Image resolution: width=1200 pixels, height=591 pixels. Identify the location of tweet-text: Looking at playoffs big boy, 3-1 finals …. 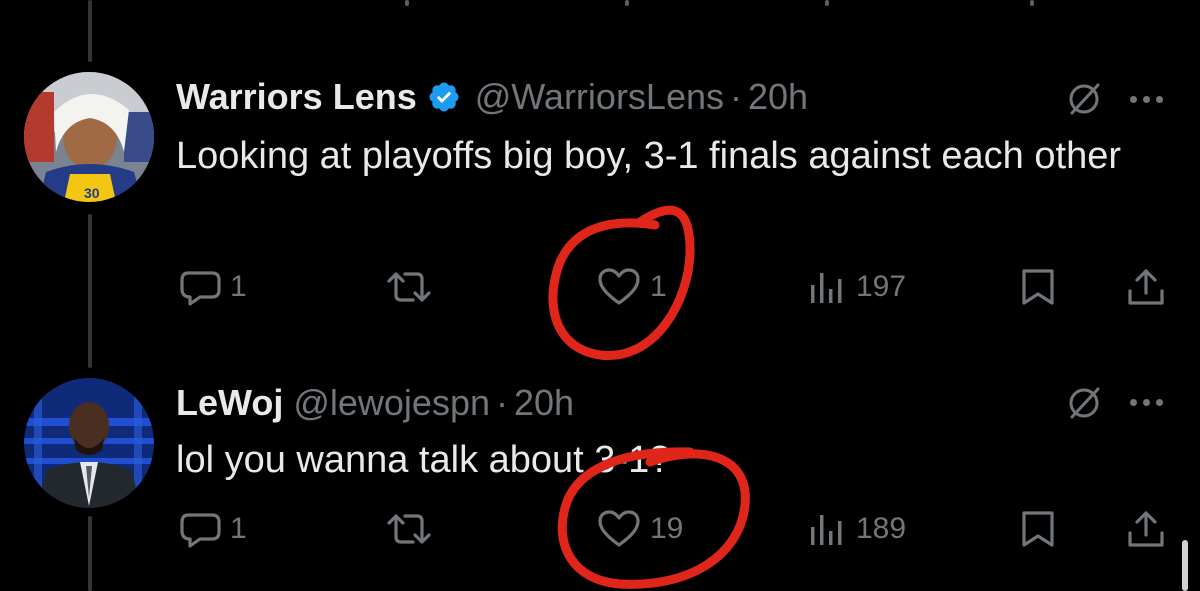
(648, 156).